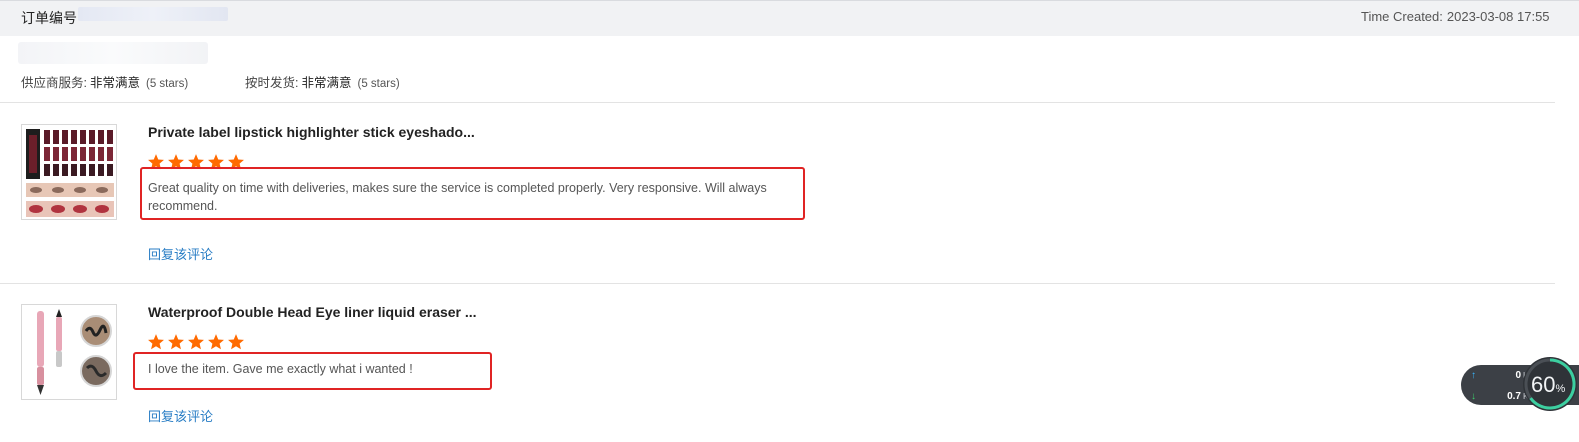  I want to click on on-time-delivery-rating: 按时发货: 非常满意 (5 stars), so click(322, 81).